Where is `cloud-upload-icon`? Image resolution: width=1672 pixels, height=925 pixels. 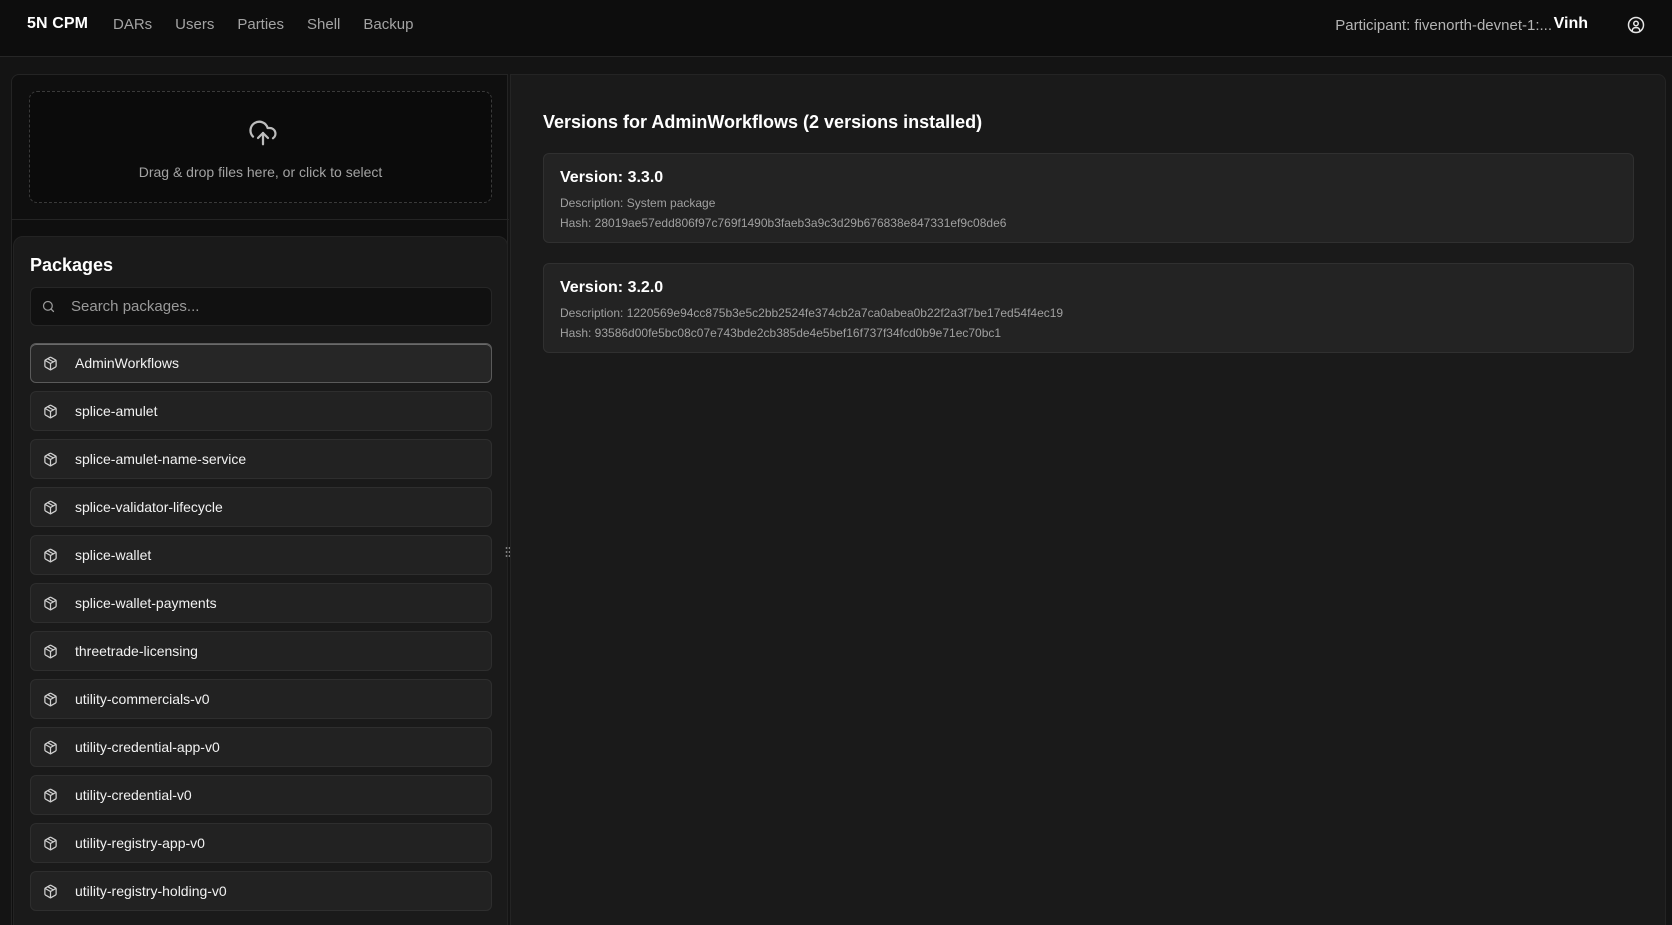
cloud-upload-icon is located at coordinates (263, 133).